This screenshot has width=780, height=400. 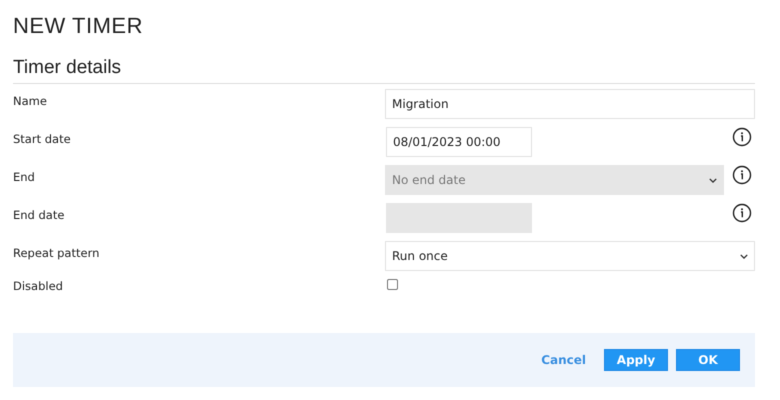 I want to click on date-field: 08/01/2023 00:00, so click(x=459, y=142).